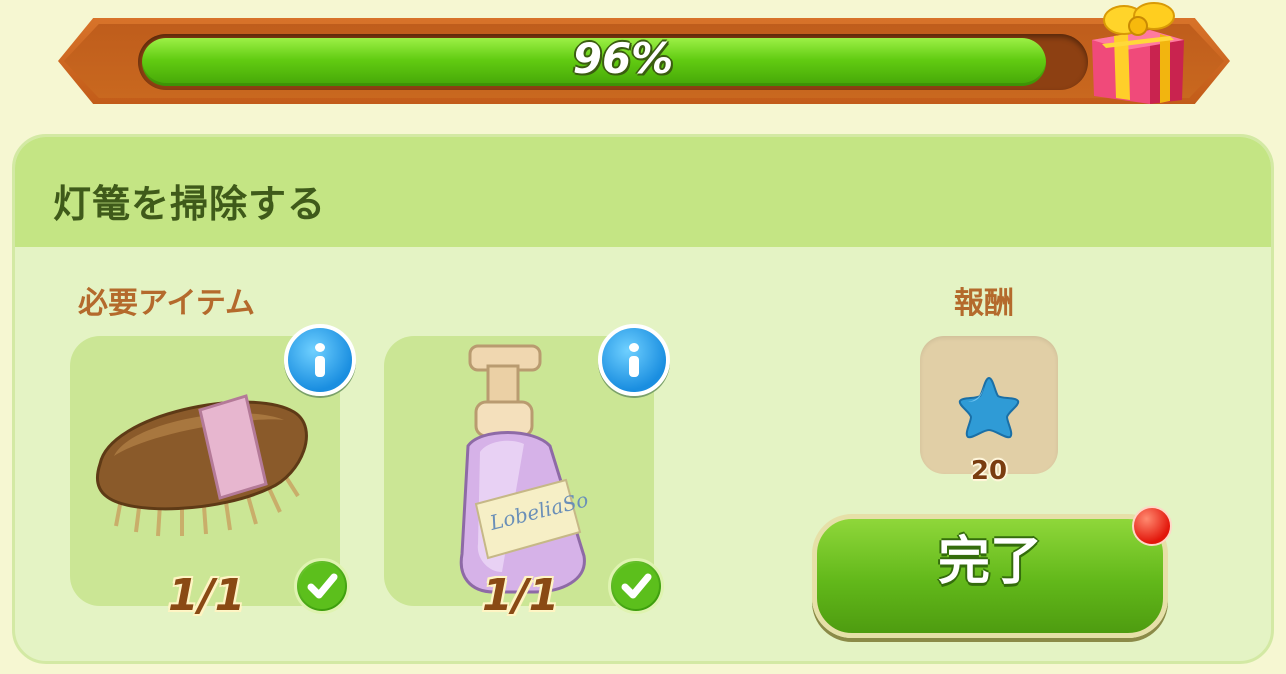 The image size is (1286, 674). What do you see at coordinates (190, 204) in the screenshot?
I see `task-title: 灯篭を掃除する` at bounding box center [190, 204].